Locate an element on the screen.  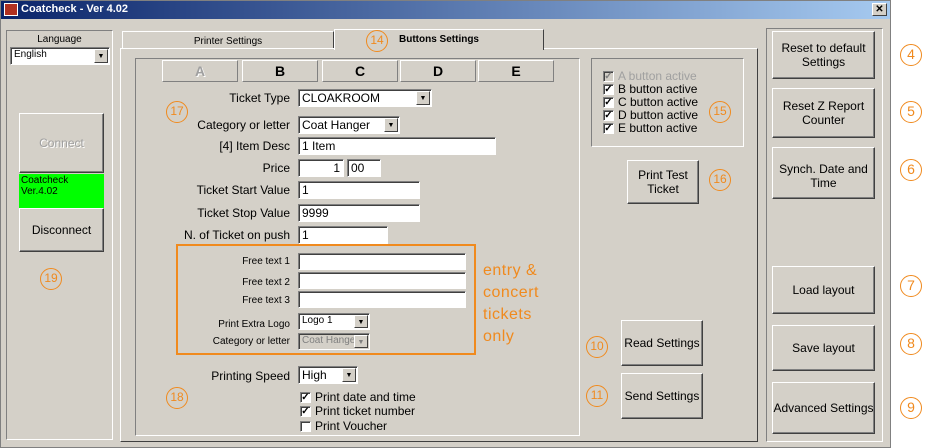
c-button-active-label: C button active is located at coordinates (658, 102).